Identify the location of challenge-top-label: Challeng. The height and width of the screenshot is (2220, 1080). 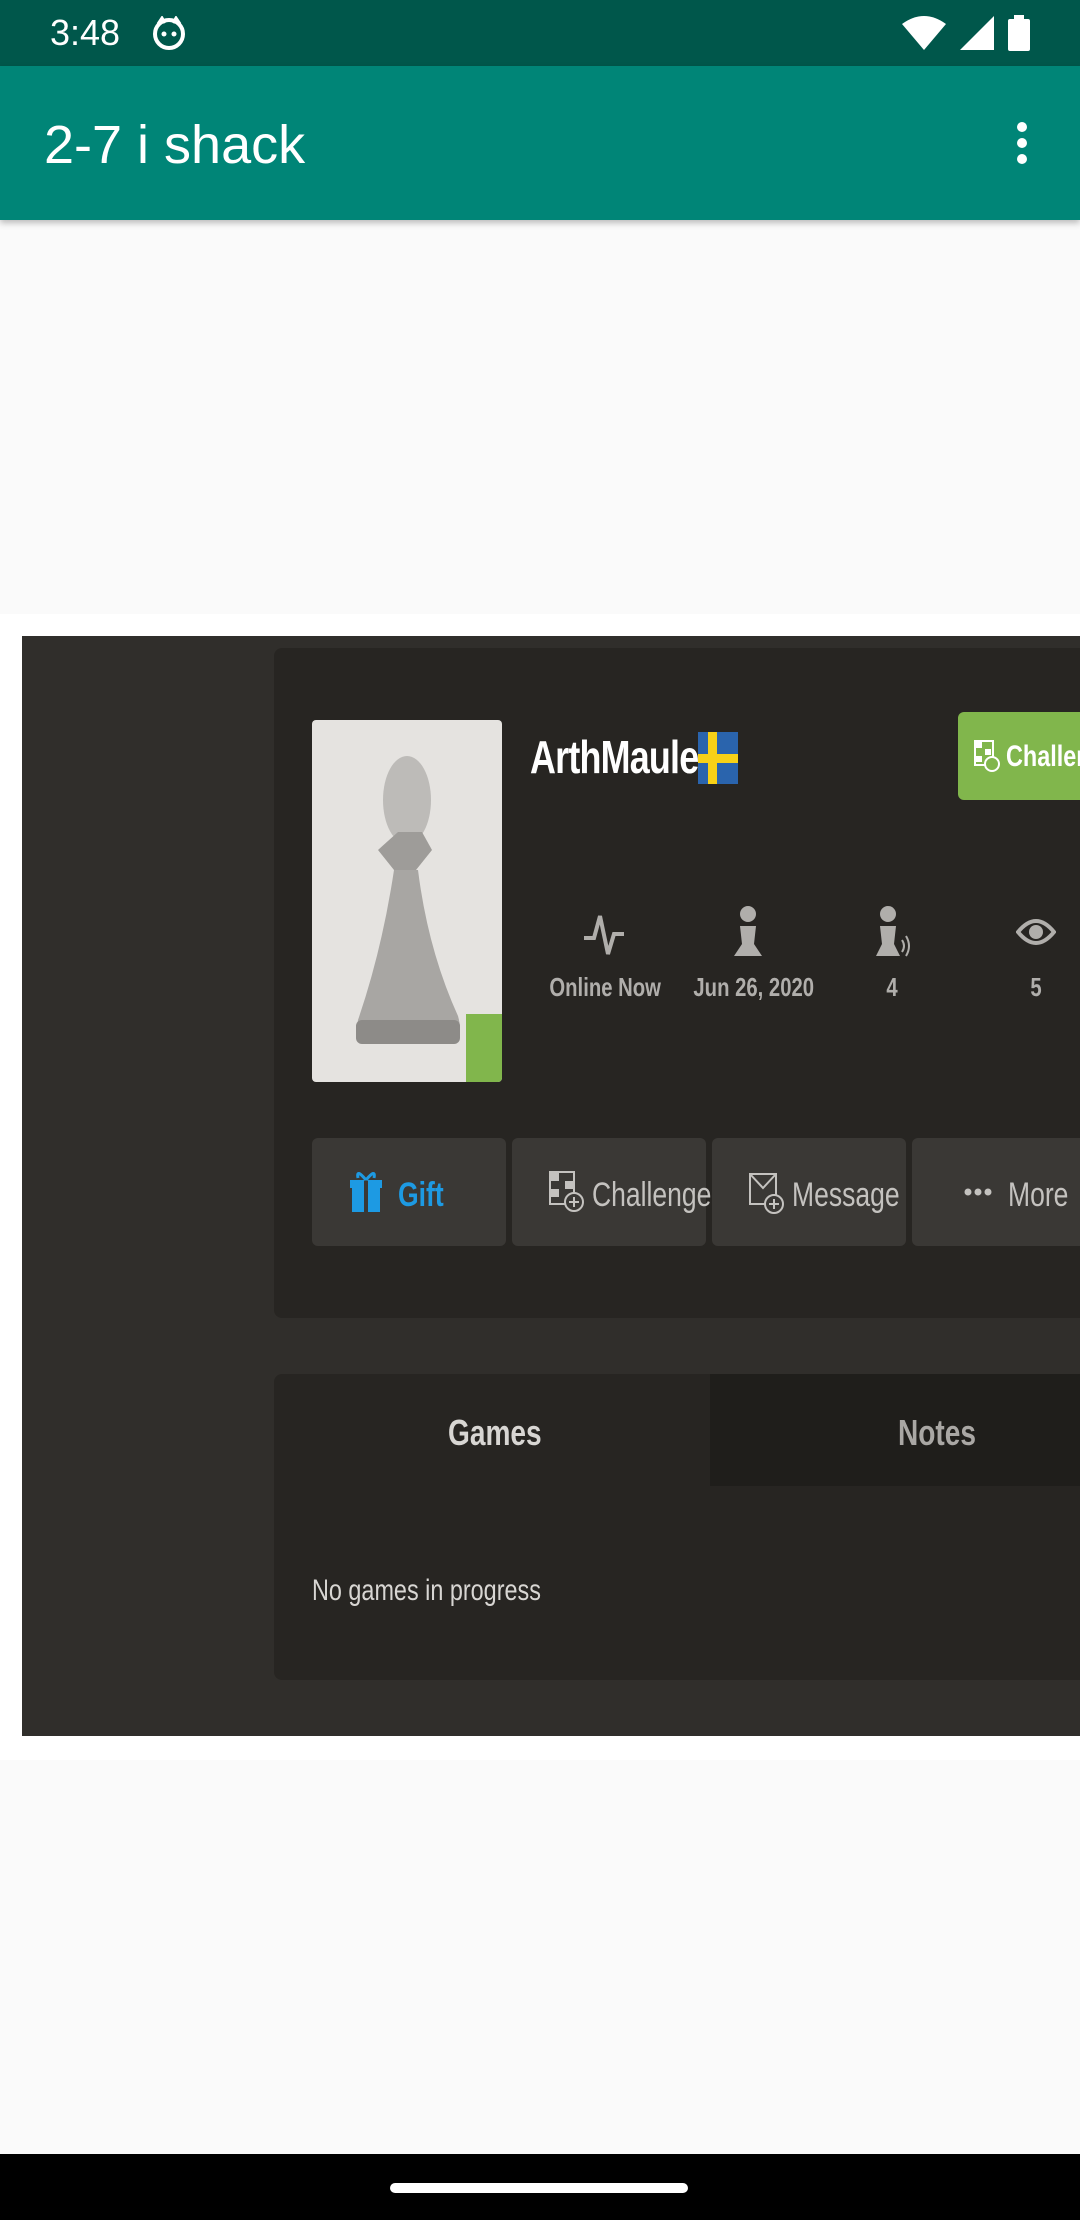
(1043, 756).